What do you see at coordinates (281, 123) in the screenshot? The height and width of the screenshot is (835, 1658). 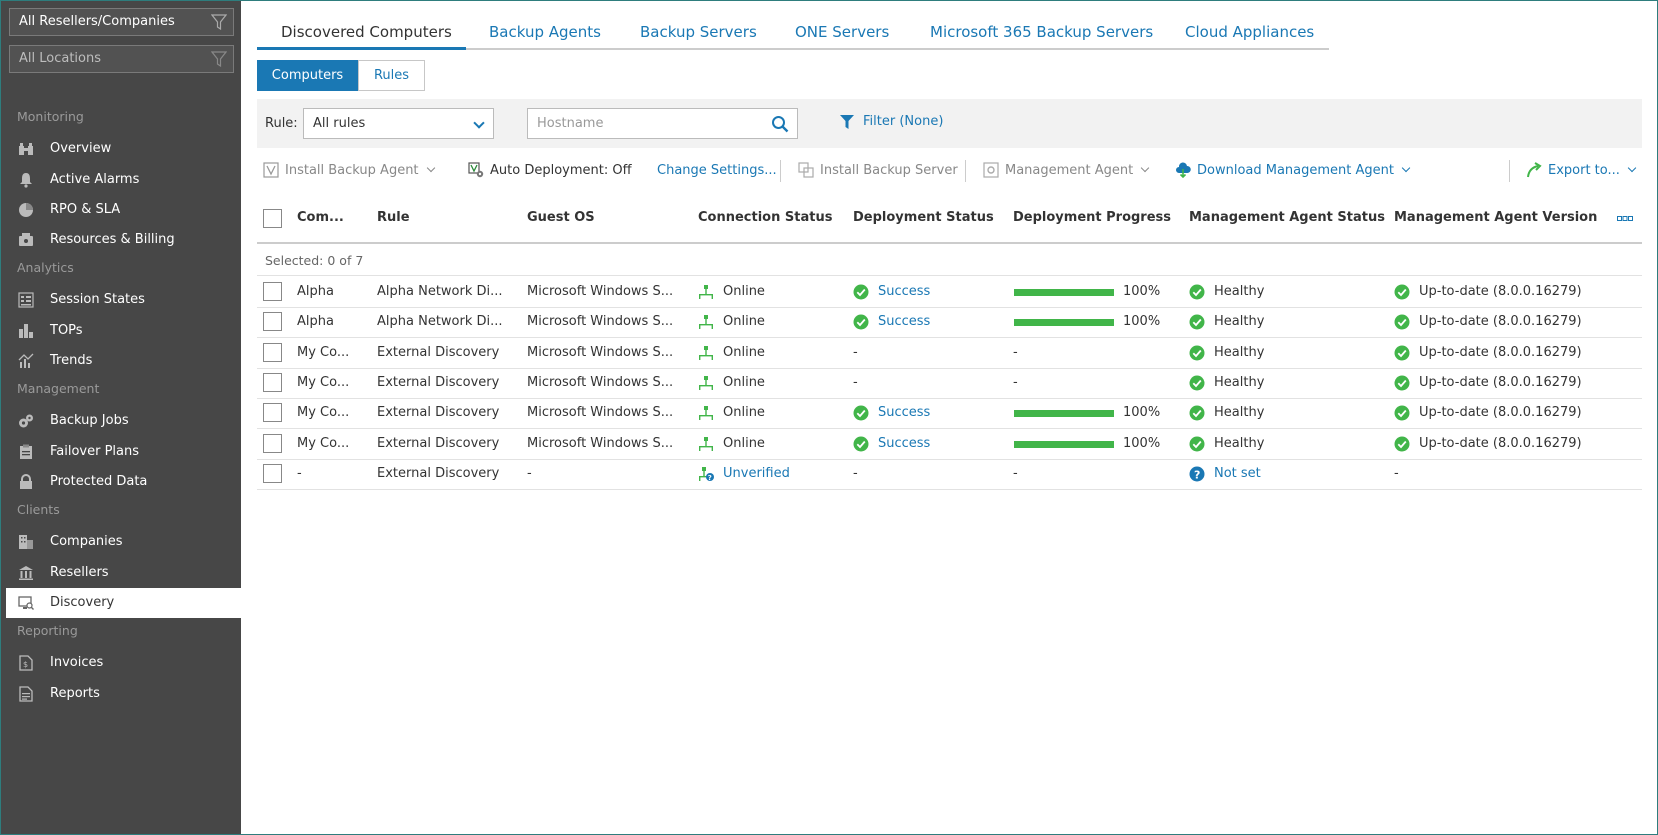 I see `rule-label: Rule:` at bounding box center [281, 123].